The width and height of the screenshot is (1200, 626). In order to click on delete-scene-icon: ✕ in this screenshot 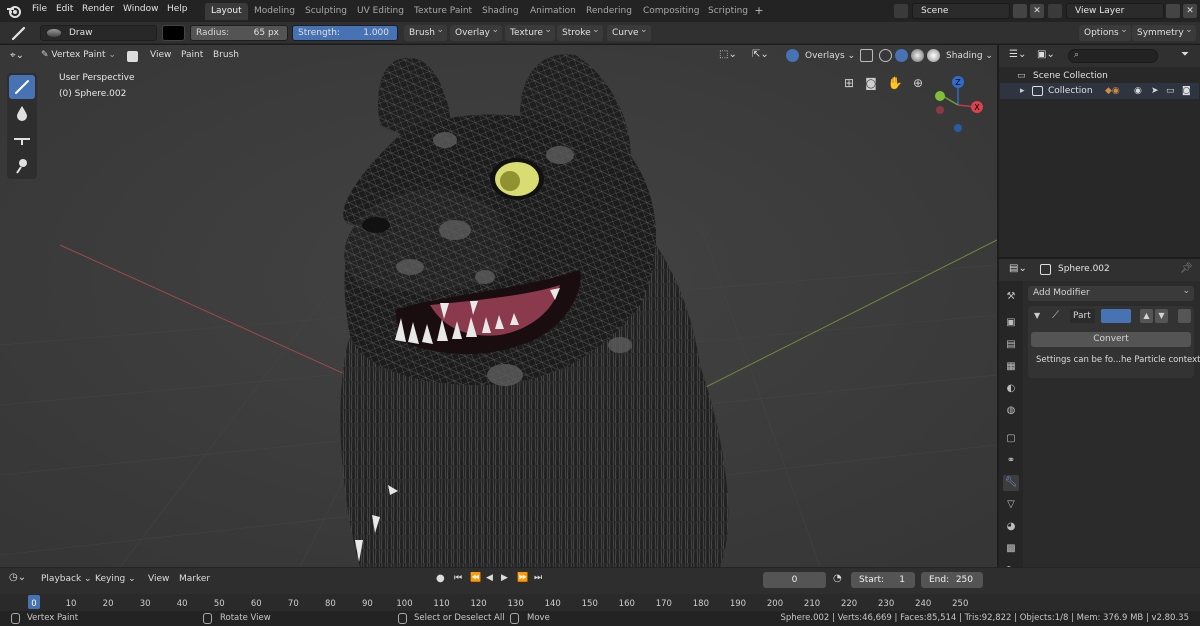, I will do `click(1037, 11)`.